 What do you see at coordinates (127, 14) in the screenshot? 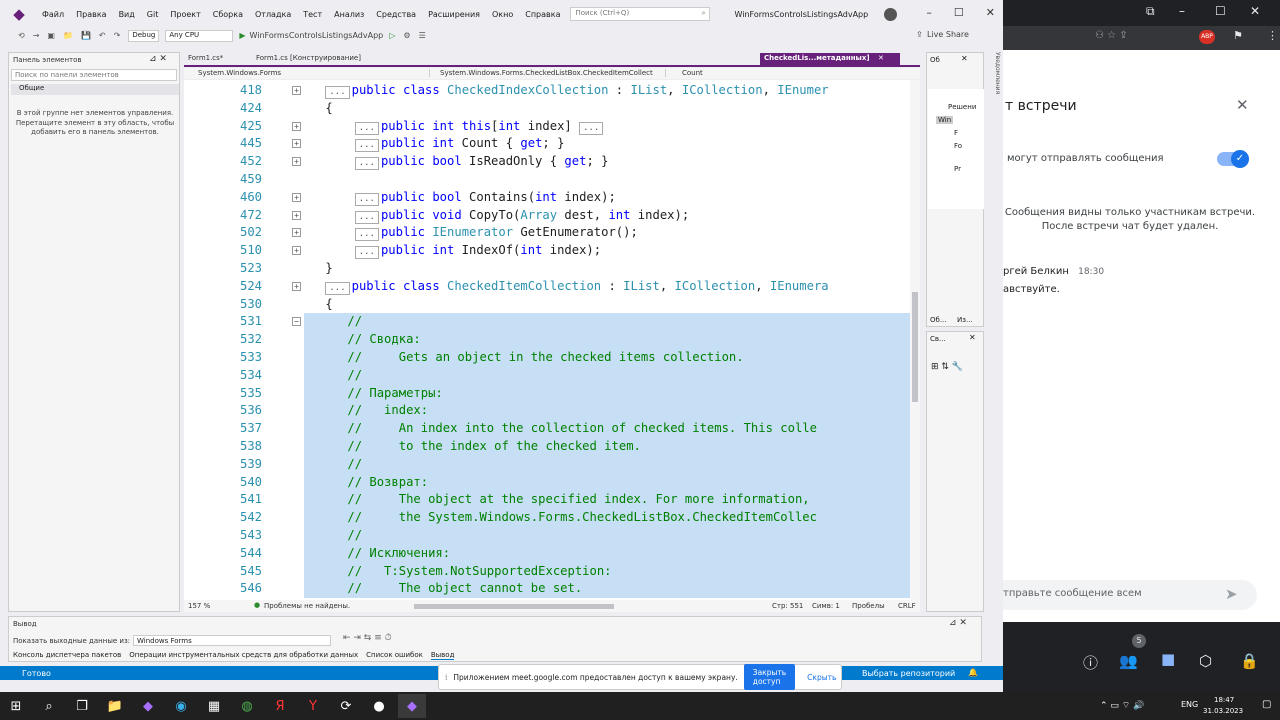
I see `menu-item-2: Вид` at bounding box center [127, 14].